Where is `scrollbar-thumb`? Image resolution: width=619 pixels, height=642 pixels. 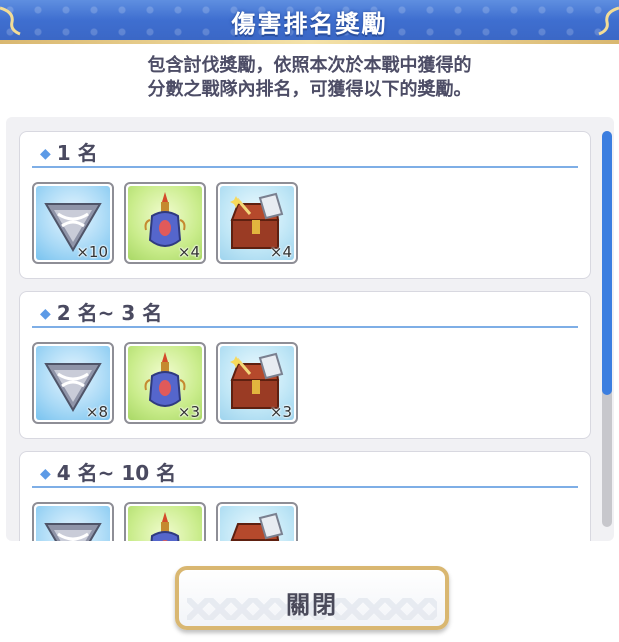 scrollbar-thumb is located at coordinates (607, 263).